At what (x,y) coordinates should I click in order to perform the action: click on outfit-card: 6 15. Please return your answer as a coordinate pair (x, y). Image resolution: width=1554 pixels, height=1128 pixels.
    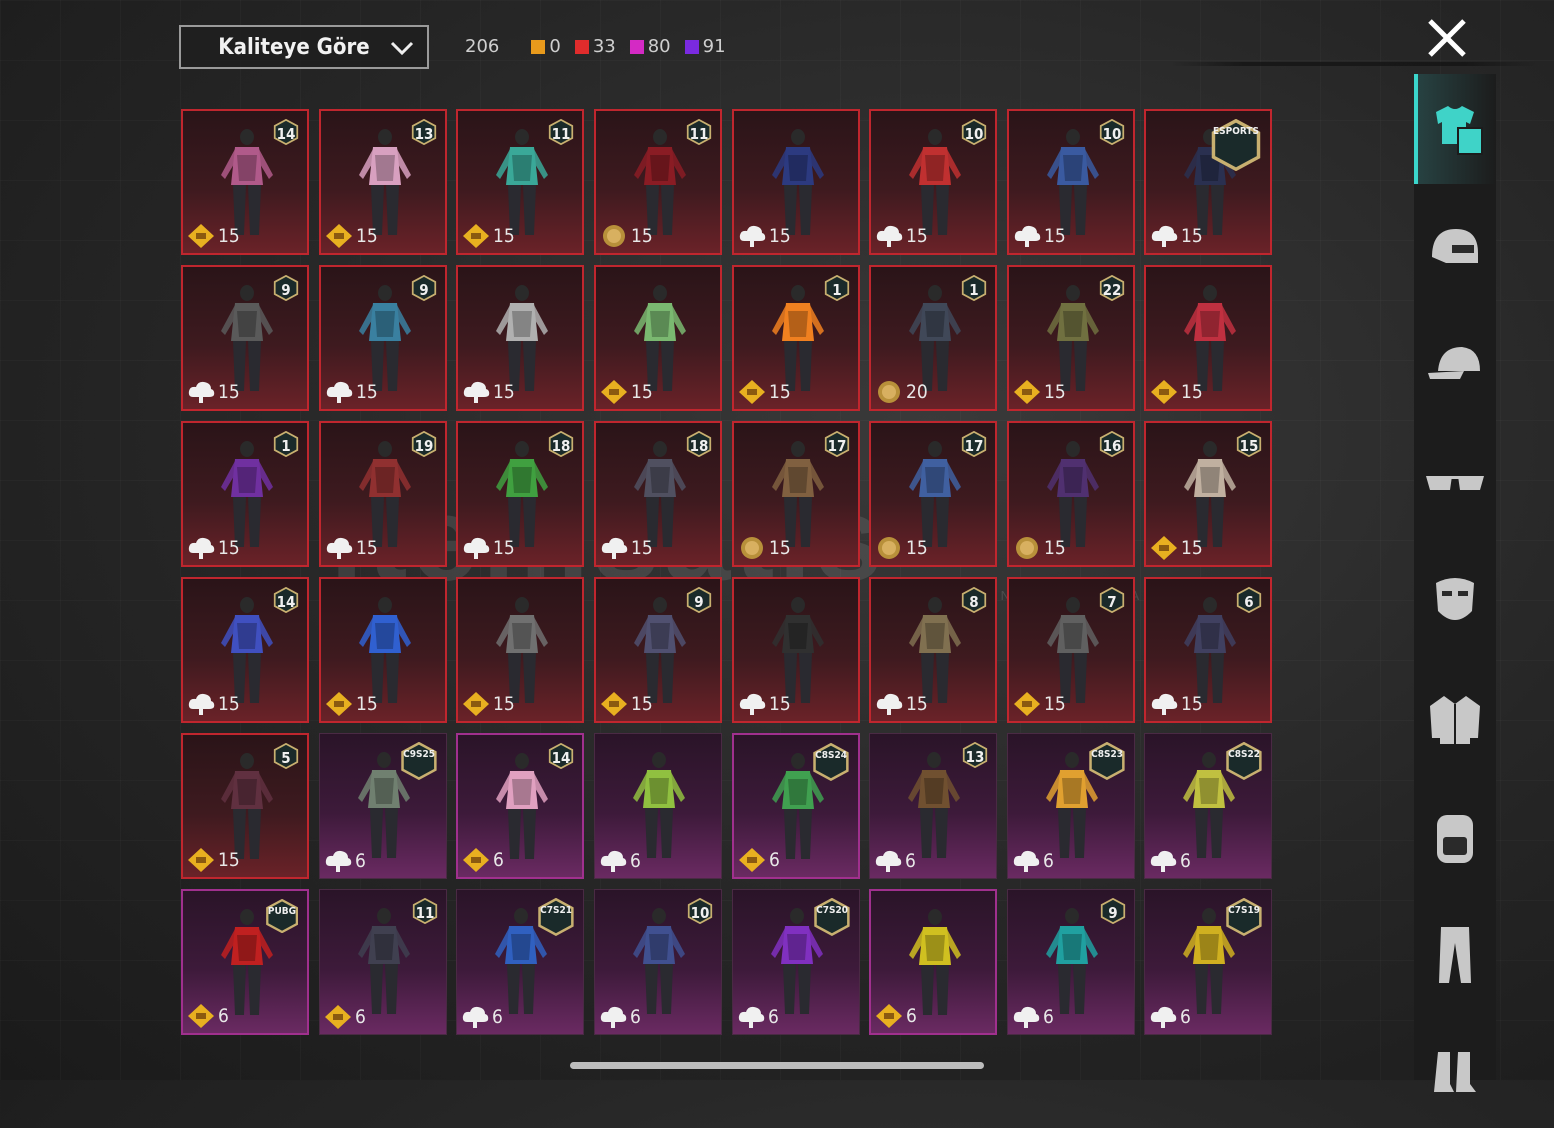
    Looking at the image, I should click on (1208, 650).